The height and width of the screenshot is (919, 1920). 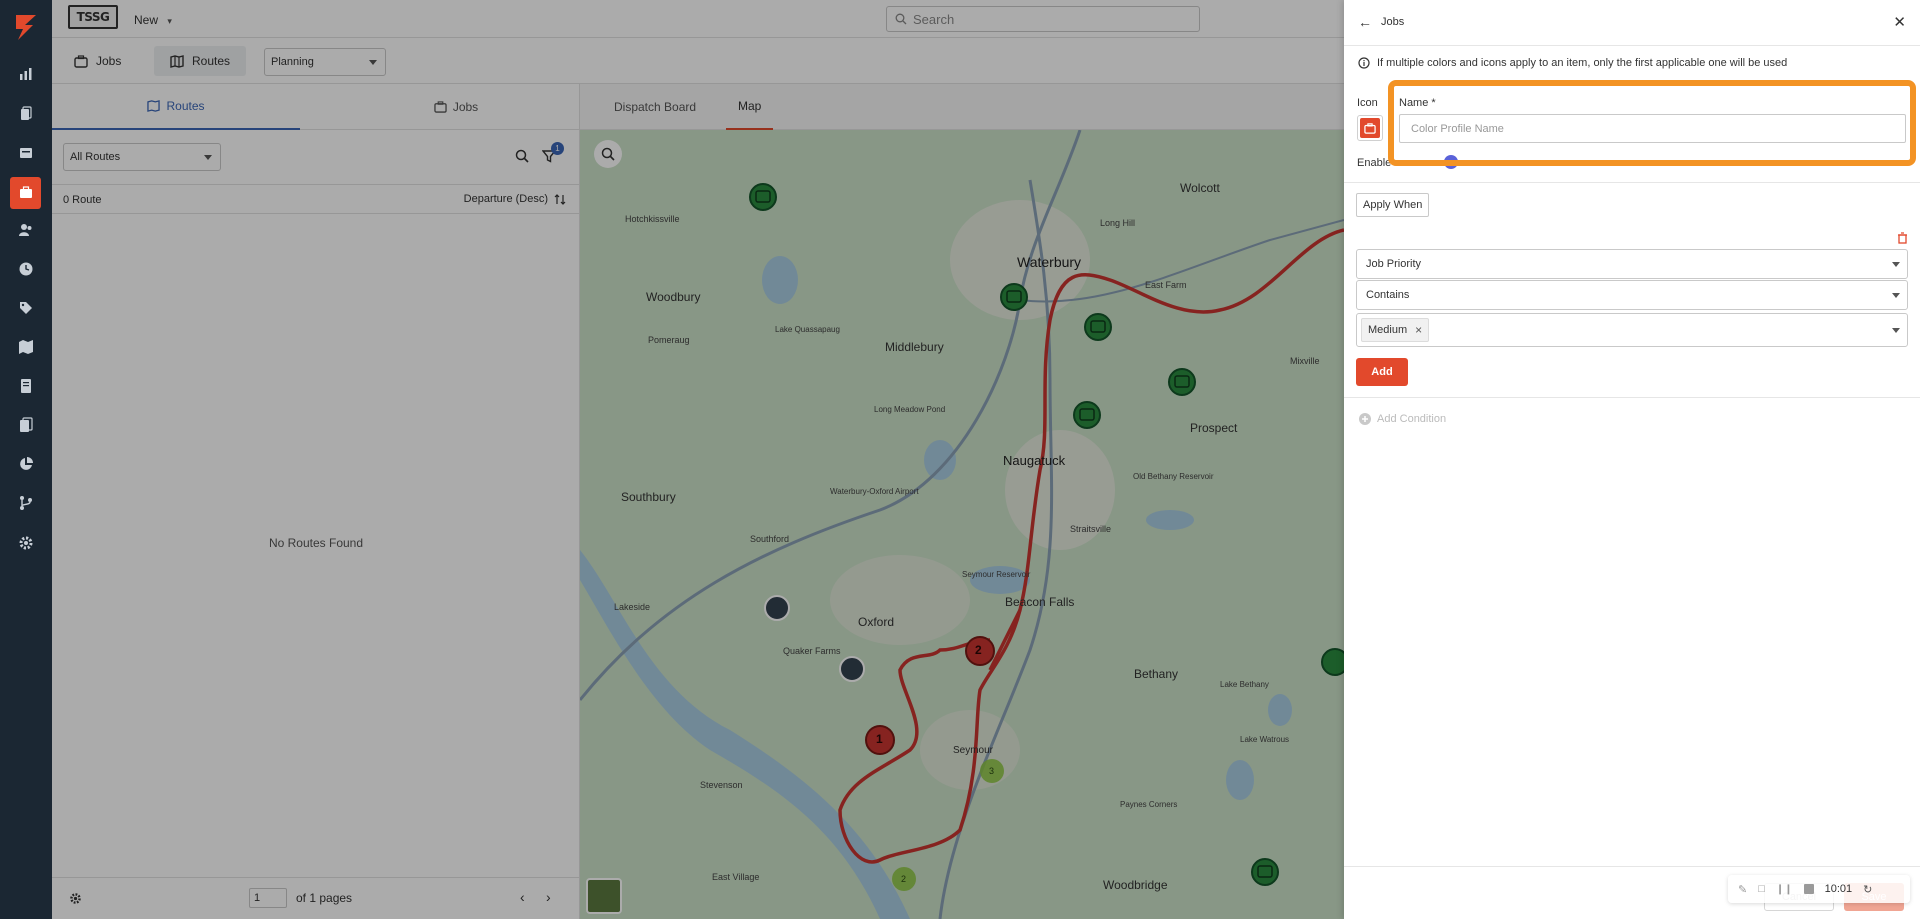 I want to click on trash-icon, so click(x=1902, y=238).